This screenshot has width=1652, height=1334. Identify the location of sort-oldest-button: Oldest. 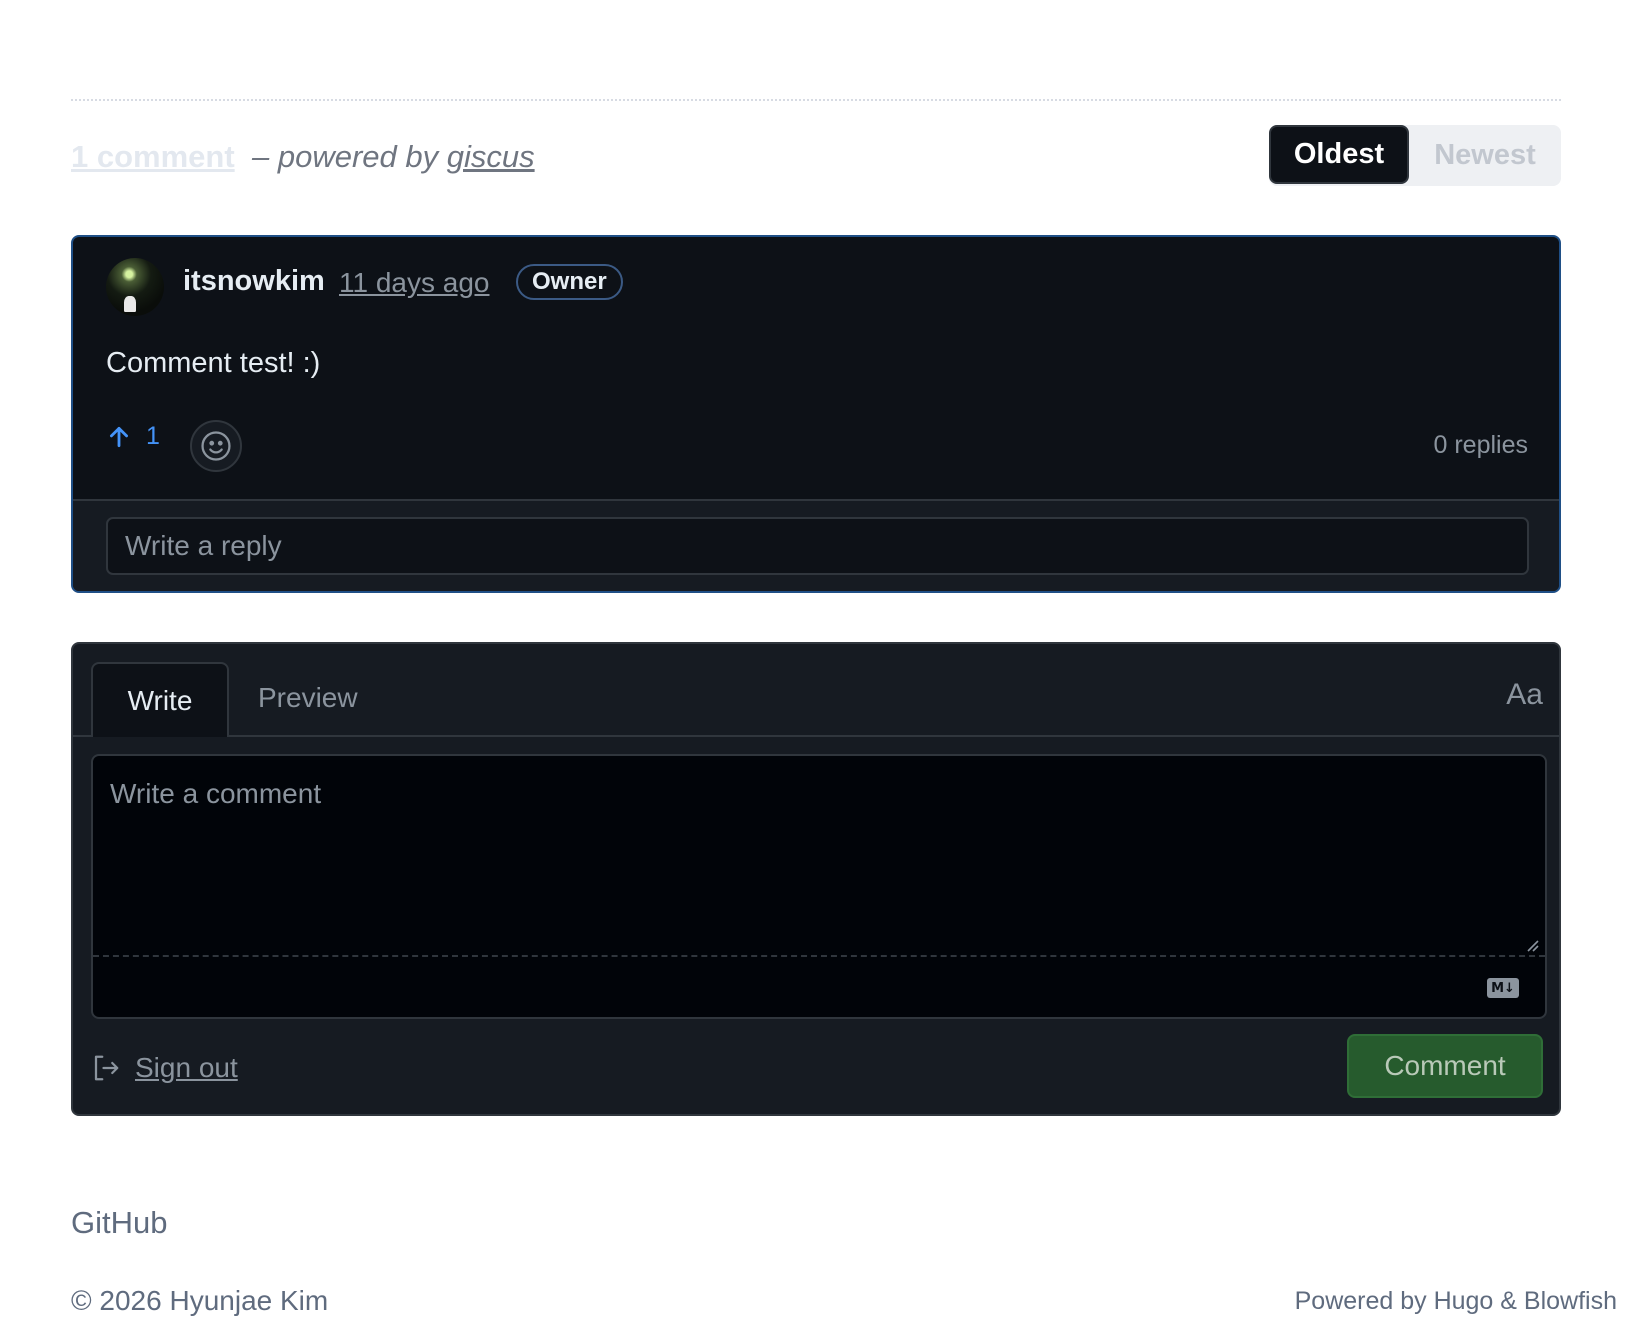
(1339, 154).